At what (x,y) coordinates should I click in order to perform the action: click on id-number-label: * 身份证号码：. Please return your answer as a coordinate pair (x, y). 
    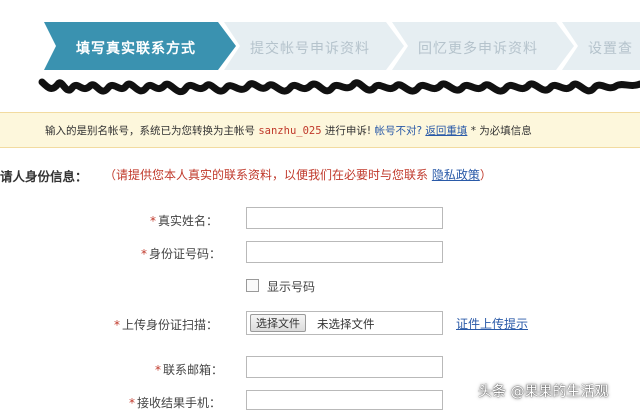
    Looking at the image, I should click on (181, 253).